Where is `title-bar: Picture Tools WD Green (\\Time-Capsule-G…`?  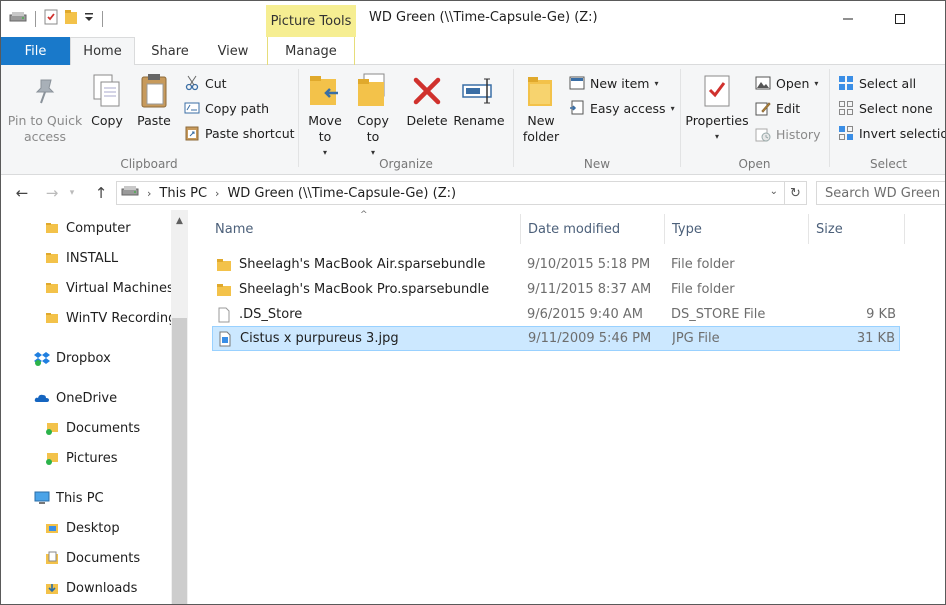
title-bar: Picture Tools WD Green (\\Time-Capsule-G… is located at coordinates (473, 19).